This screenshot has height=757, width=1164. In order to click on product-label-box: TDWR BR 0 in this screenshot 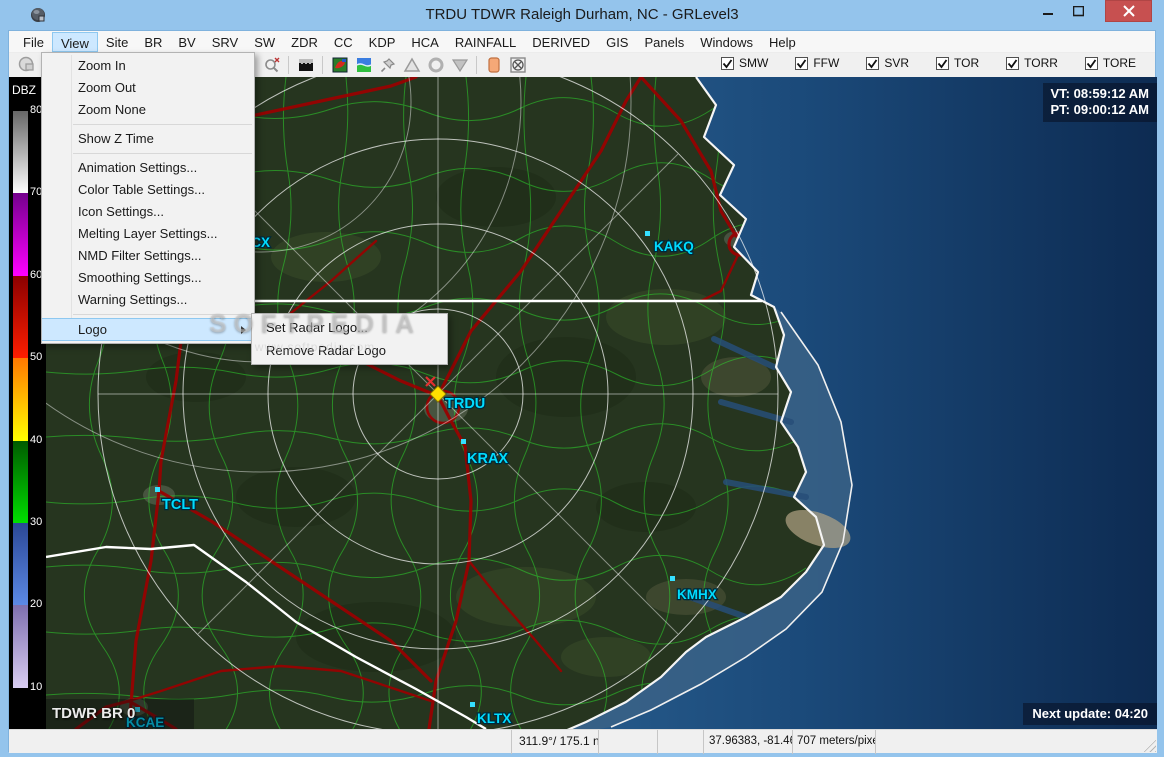, I will do `click(120, 714)`.